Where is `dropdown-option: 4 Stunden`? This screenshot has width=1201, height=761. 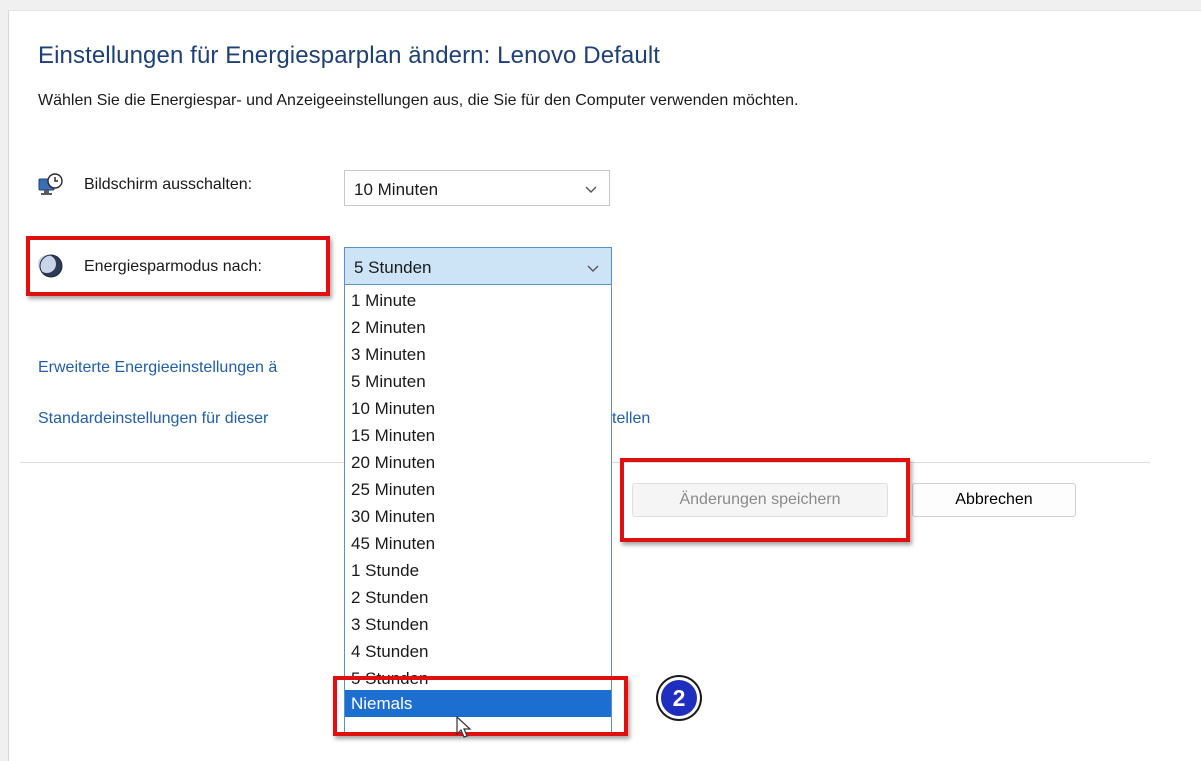
dropdown-option: 4 Stunden is located at coordinates (478, 651).